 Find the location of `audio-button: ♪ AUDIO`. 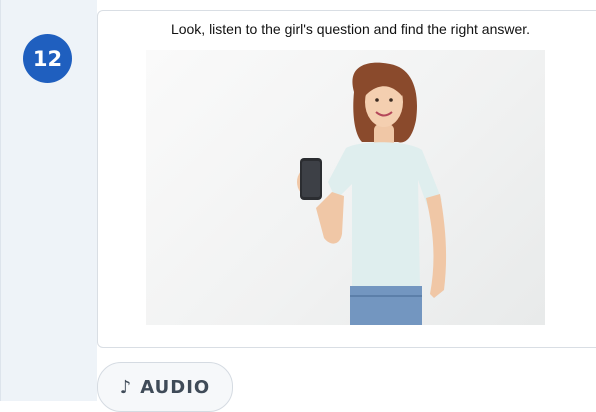

audio-button: ♪ AUDIO is located at coordinates (165, 387).